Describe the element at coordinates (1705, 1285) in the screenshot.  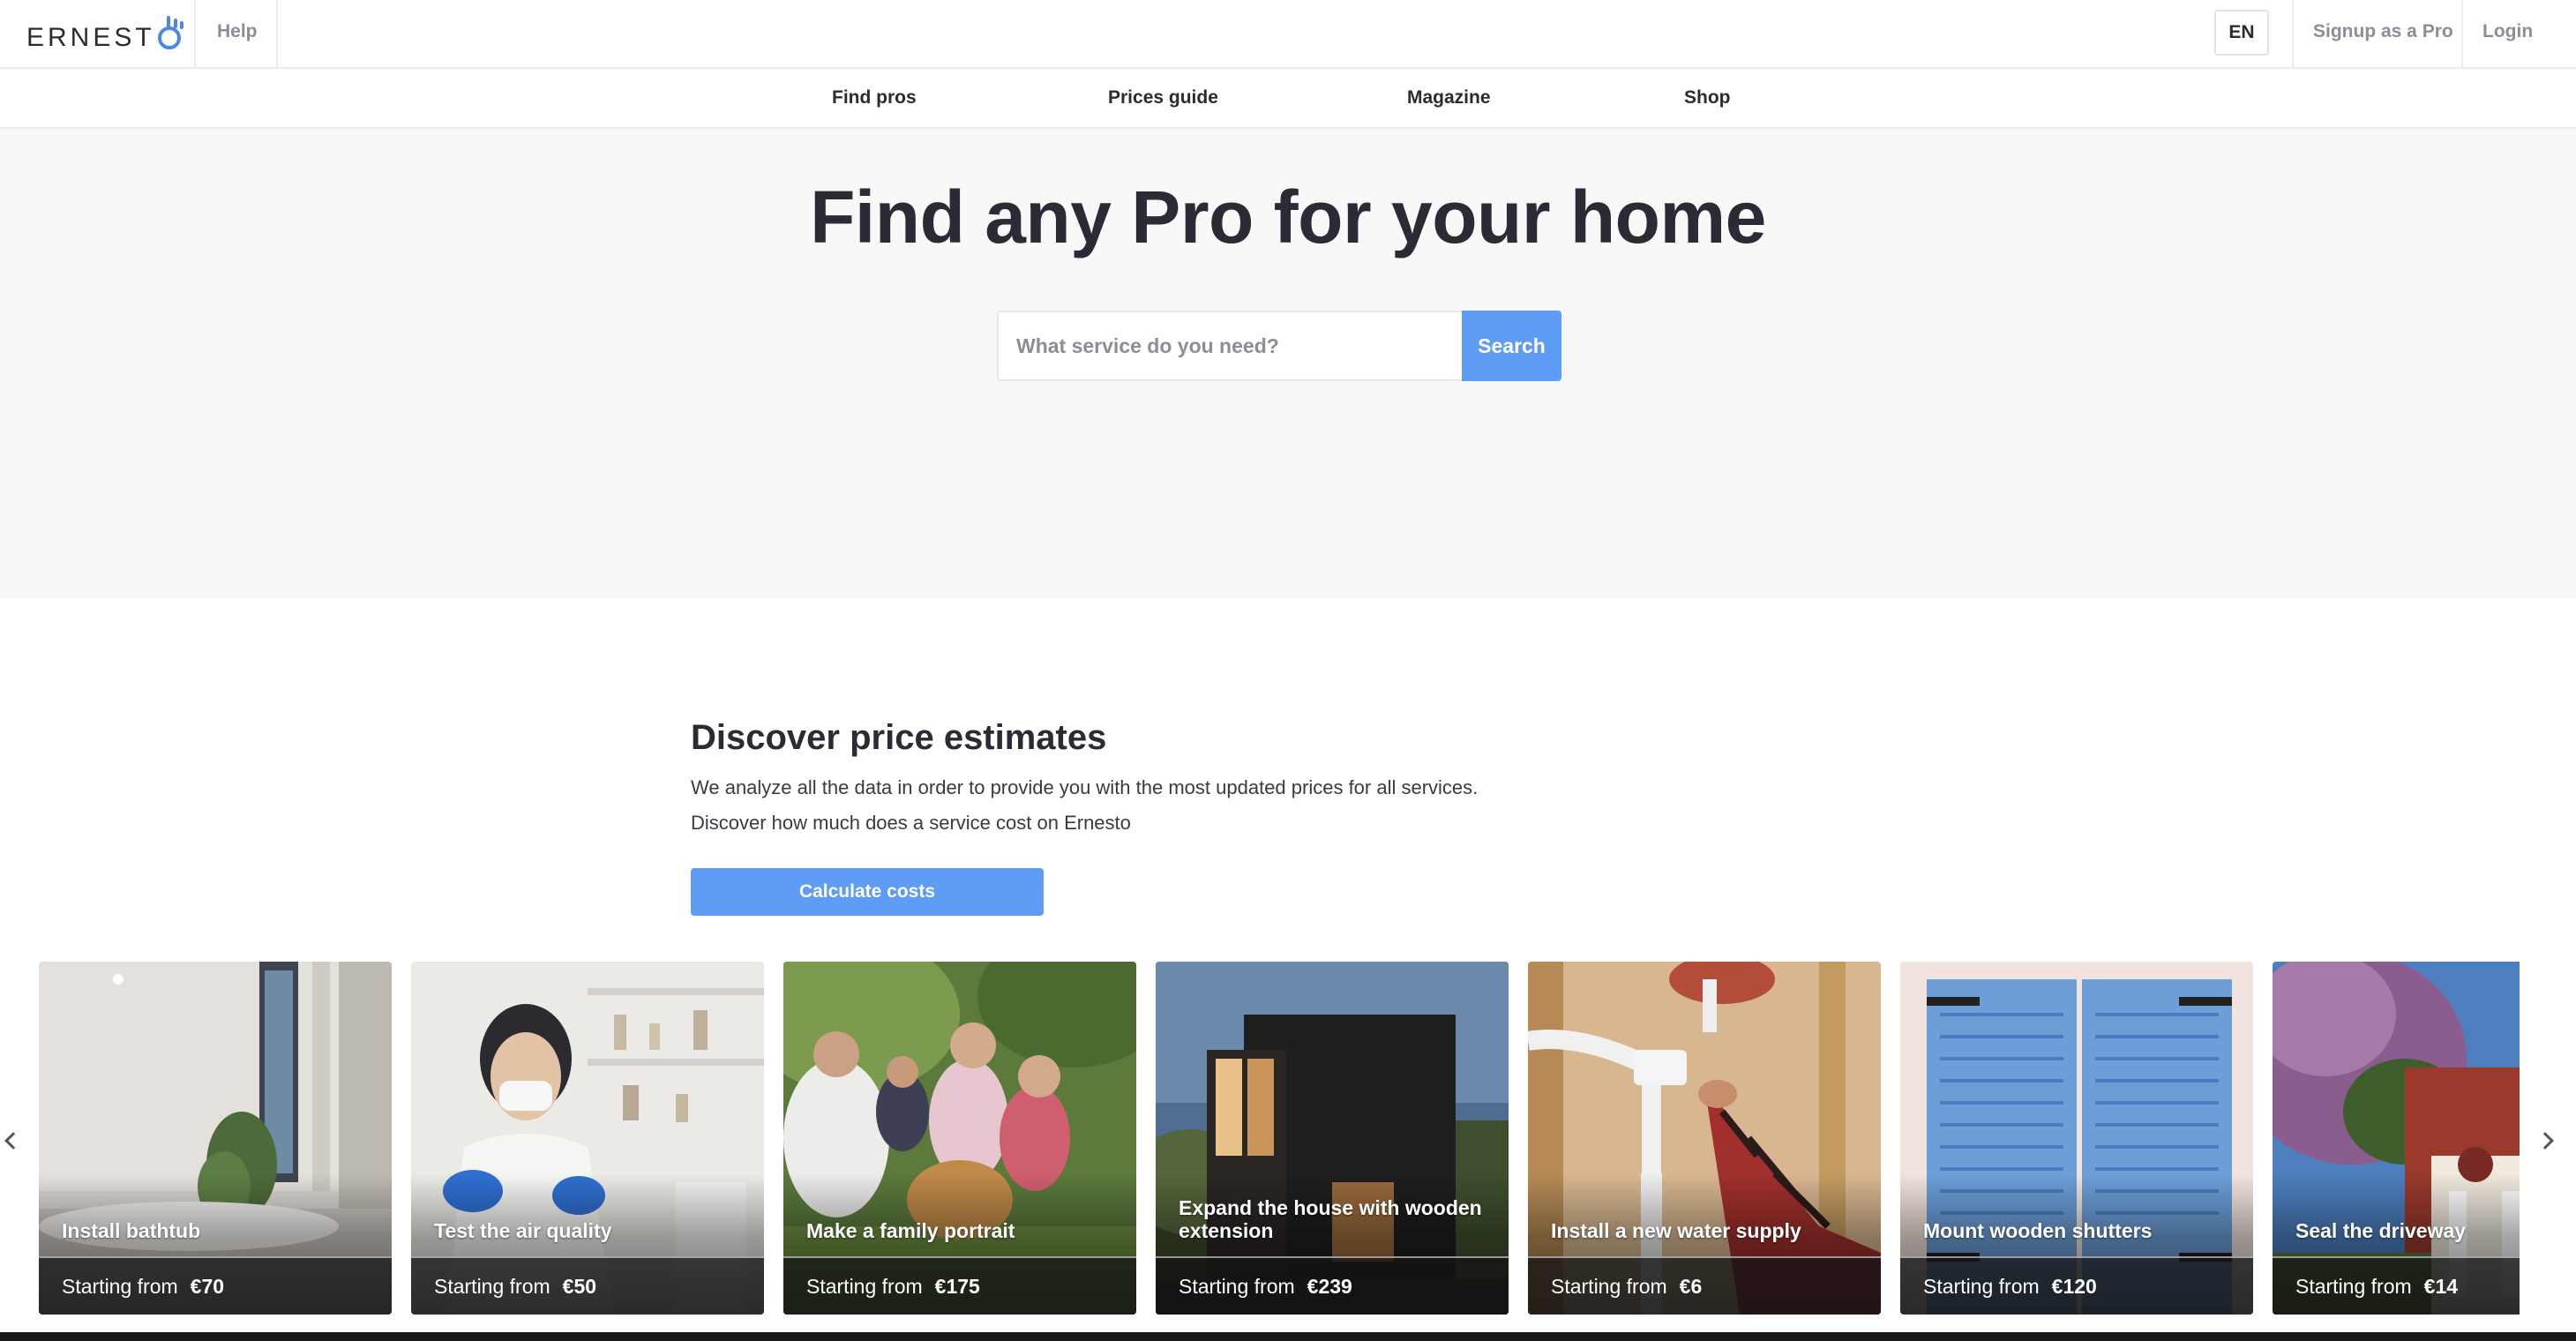
I see `card-price-bar: Starting from €6` at that location.